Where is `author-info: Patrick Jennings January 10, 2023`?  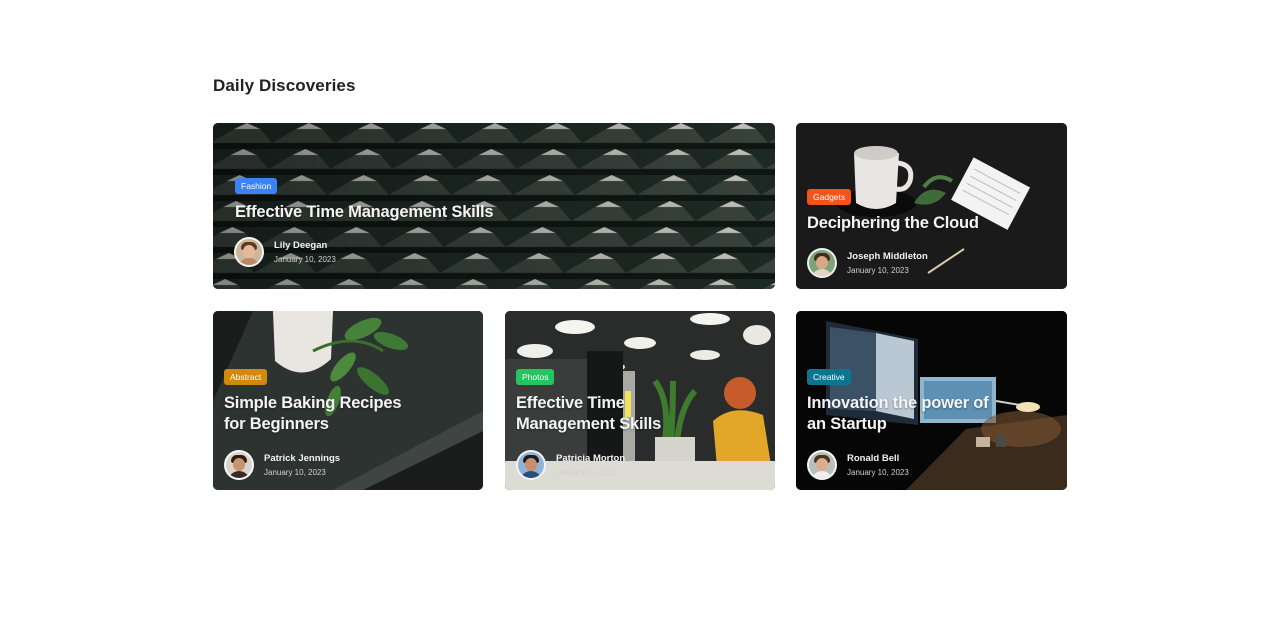 author-info: Patrick Jennings January 10, 2023 is located at coordinates (282, 465).